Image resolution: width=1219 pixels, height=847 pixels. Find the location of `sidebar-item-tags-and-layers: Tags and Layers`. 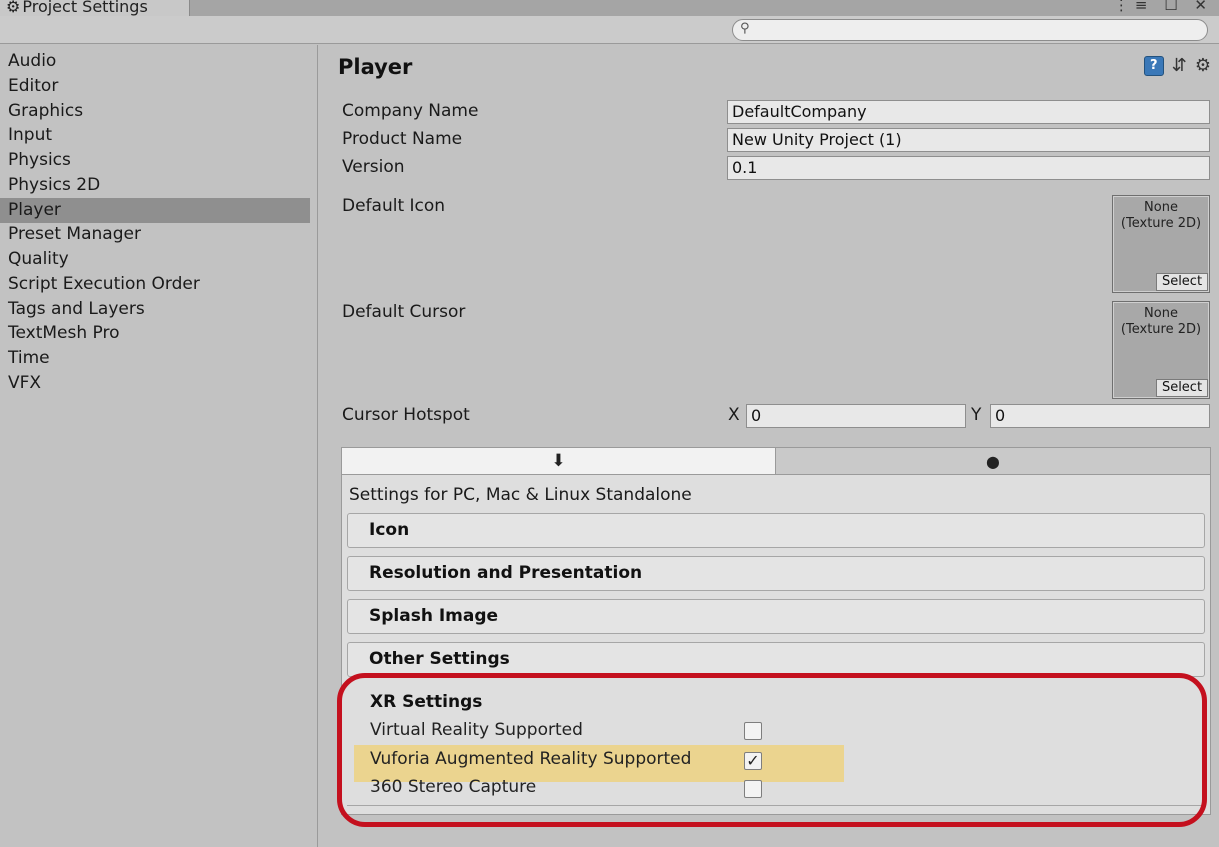

sidebar-item-tags-and-layers: Tags and Layers is located at coordinates (155, 309).